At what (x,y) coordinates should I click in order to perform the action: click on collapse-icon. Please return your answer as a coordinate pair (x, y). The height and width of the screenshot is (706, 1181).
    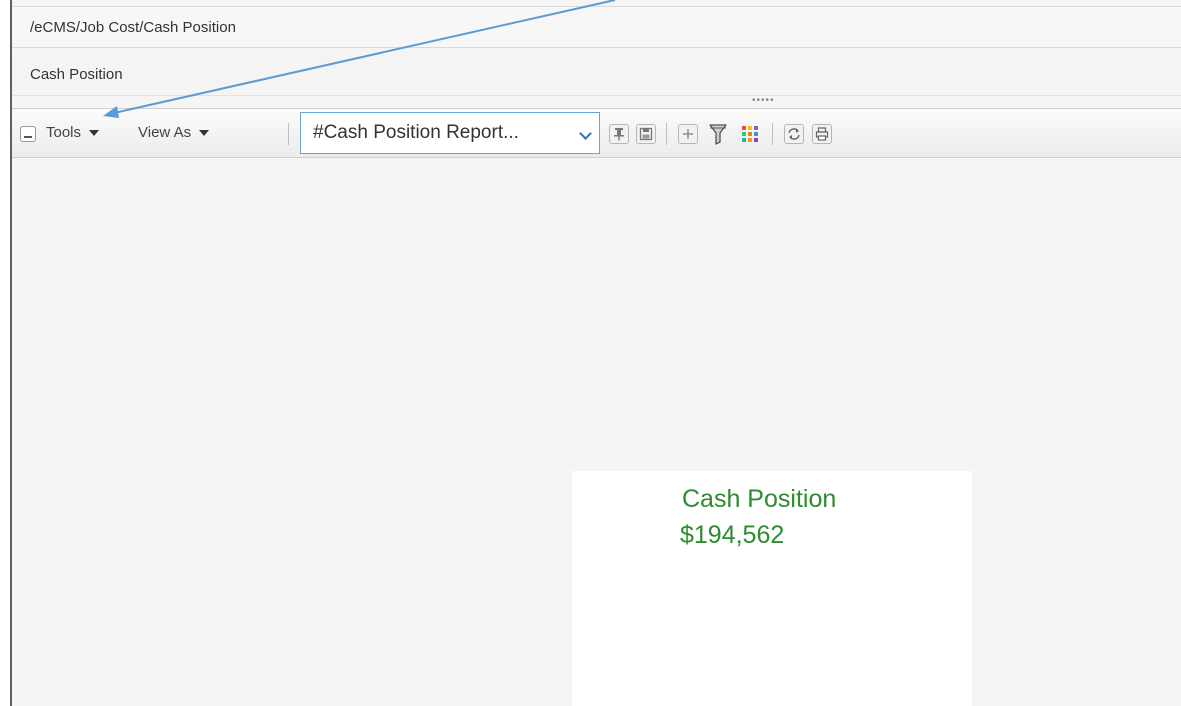
    Looking at the image, I should click on (28, 134).